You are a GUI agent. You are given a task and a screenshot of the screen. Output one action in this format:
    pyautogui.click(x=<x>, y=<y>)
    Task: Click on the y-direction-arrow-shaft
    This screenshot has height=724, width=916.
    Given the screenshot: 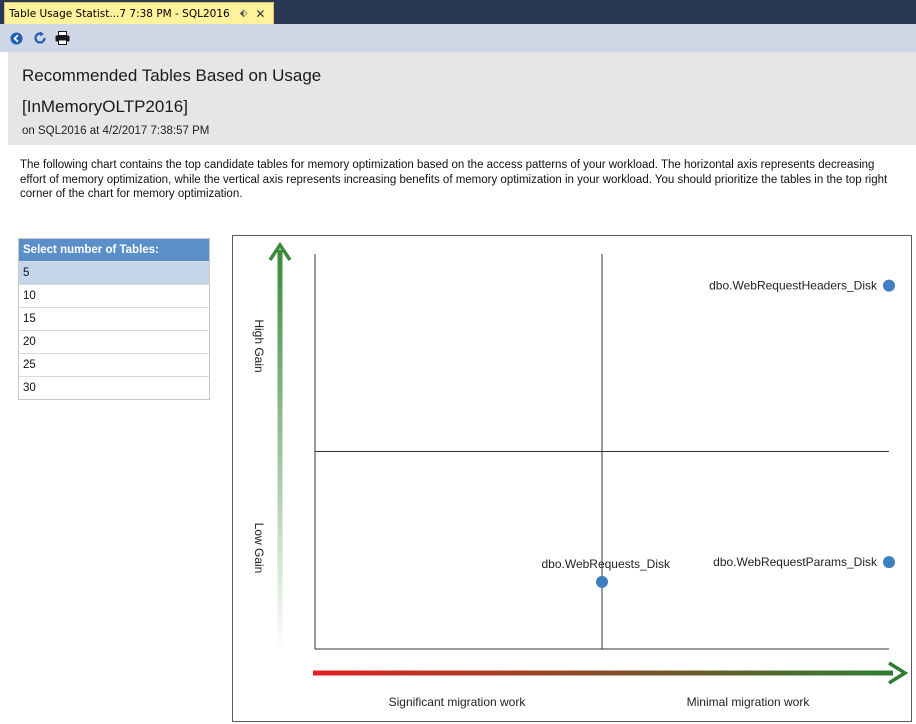 What is the action you would take?
    pyautogui.click(x=280, y=451)
    